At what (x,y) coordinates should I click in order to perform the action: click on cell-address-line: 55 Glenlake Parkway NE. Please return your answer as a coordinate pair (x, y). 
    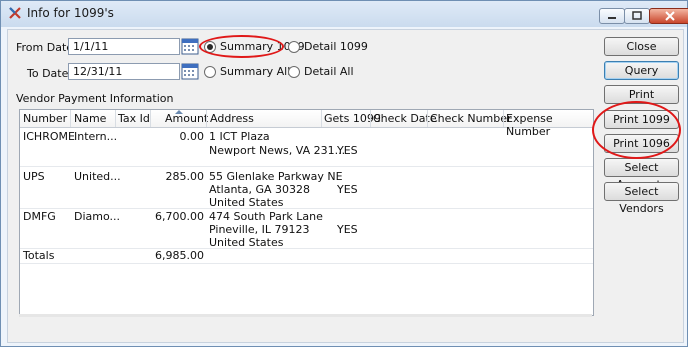
    Looking at the image, I should click on (276, 176).